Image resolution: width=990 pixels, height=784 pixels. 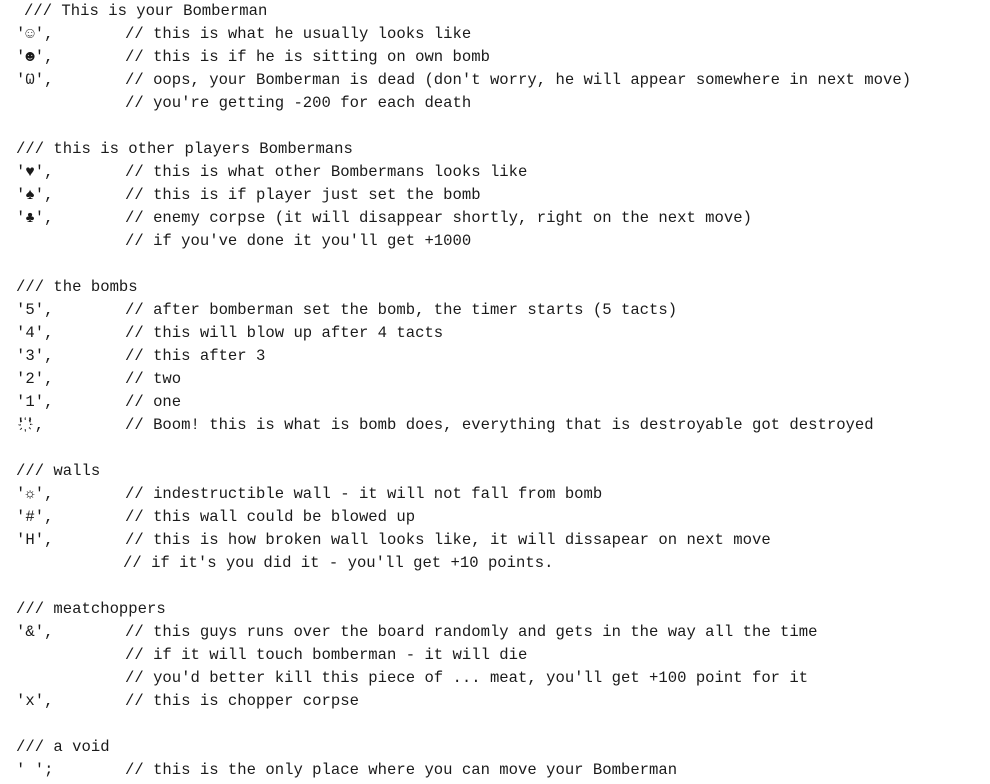 I want to click on legend-symbol: '2',, so click(x=35, y=379).